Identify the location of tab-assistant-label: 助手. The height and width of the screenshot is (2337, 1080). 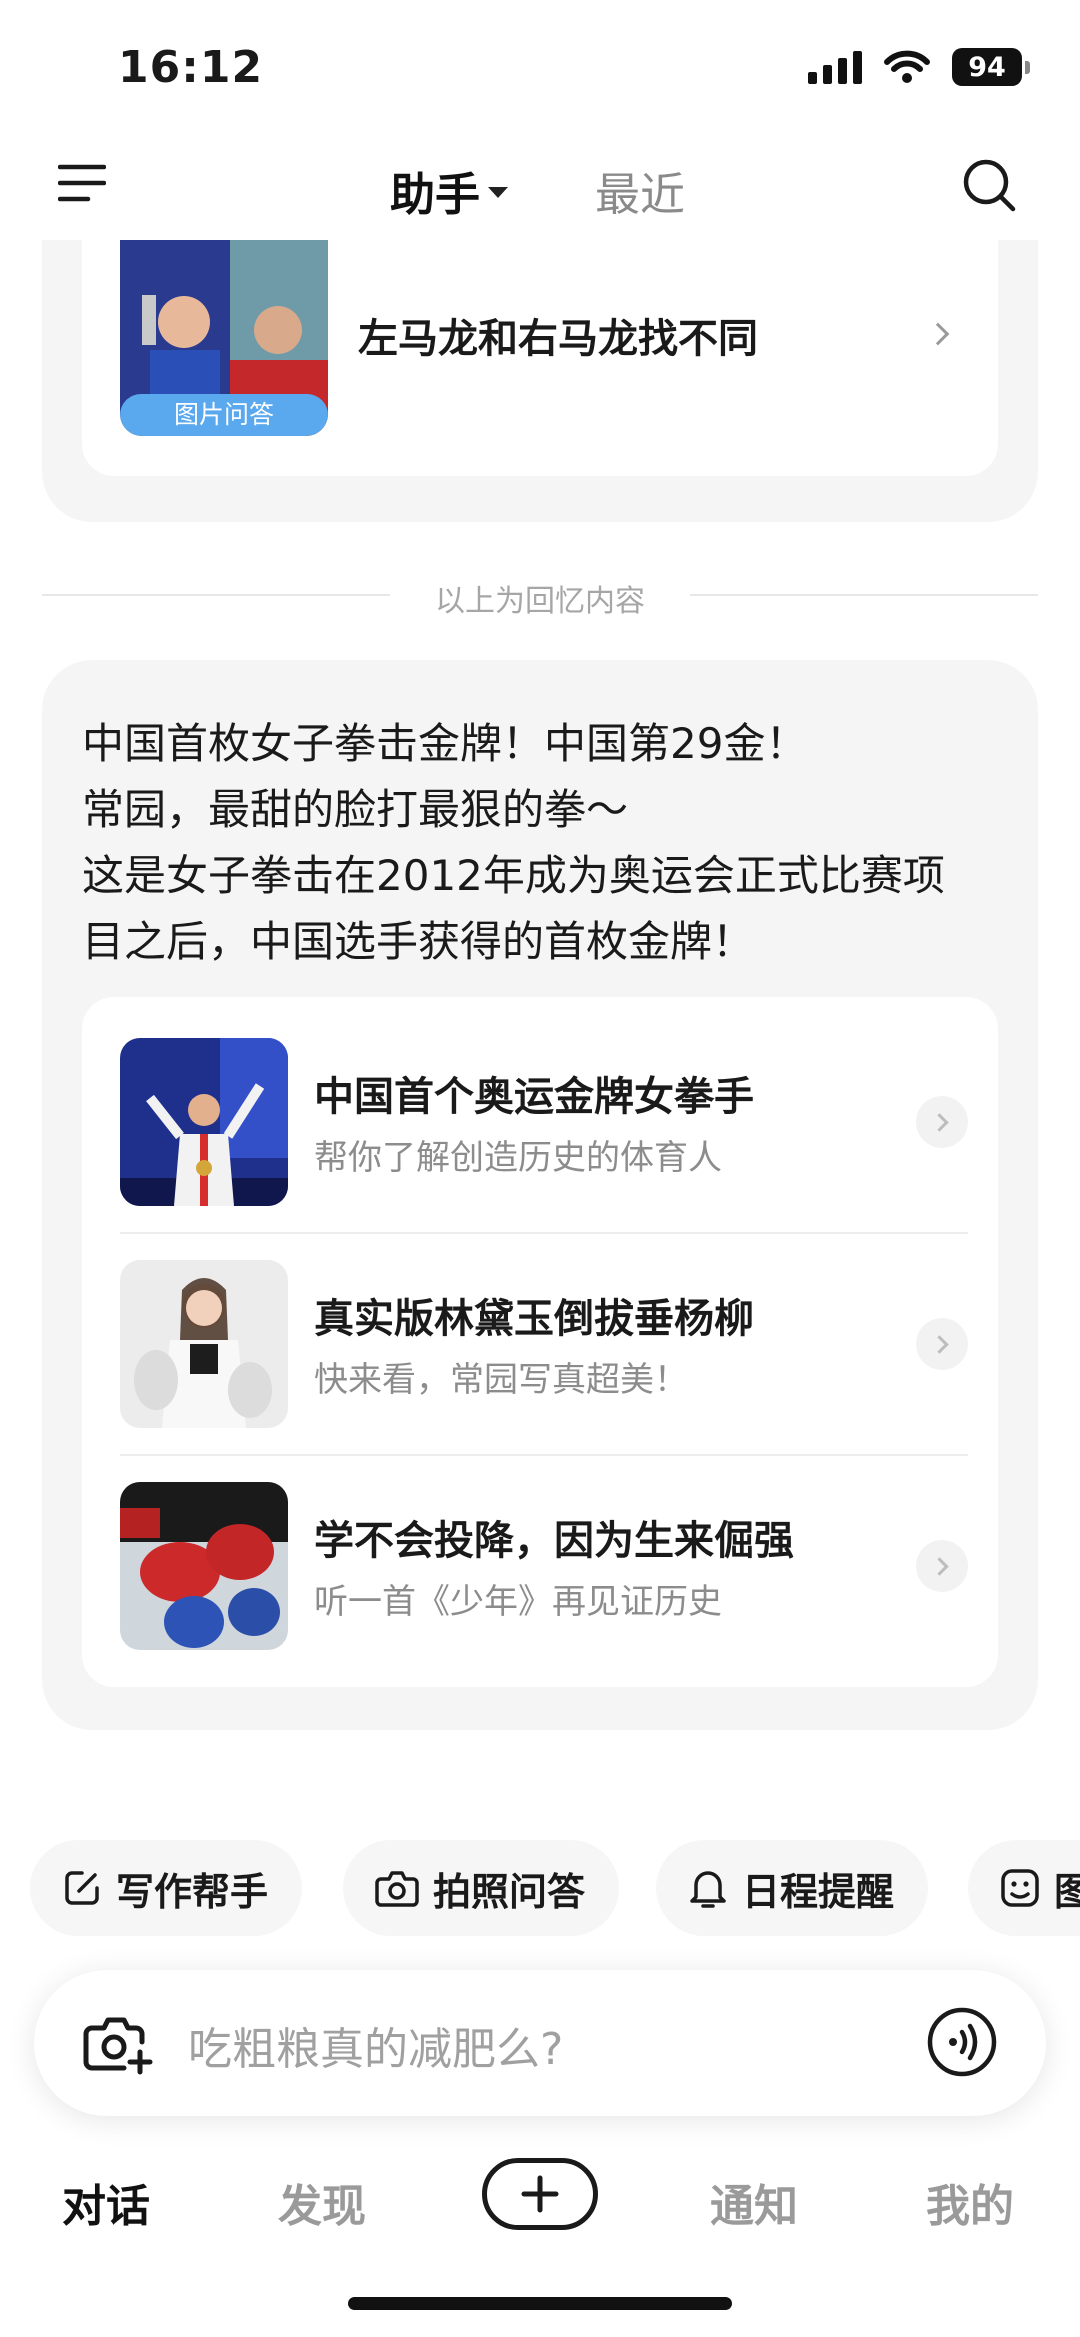
(435, 194).